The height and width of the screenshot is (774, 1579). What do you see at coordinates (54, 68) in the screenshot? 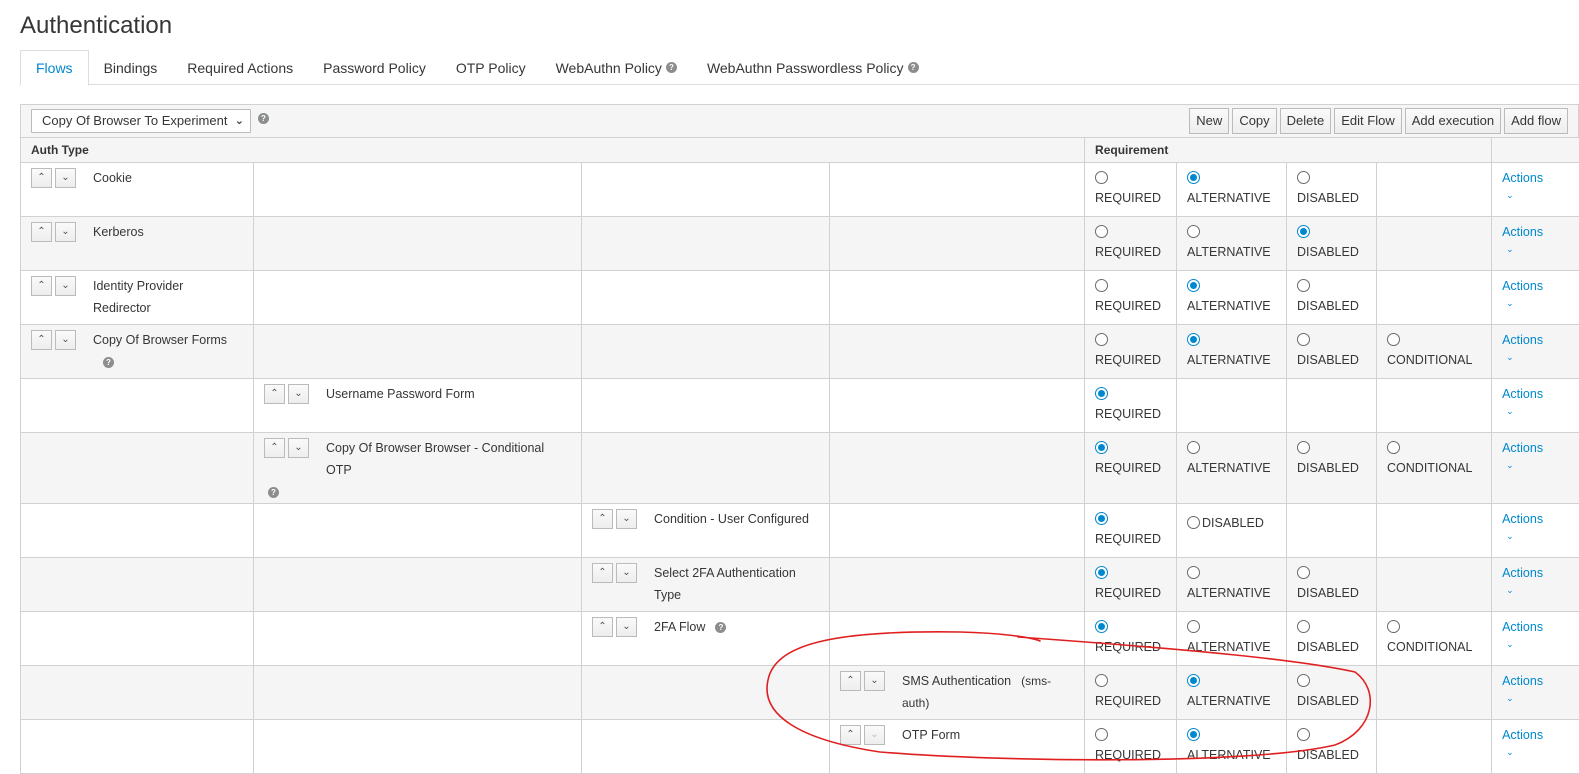
I see `tab-flows: Flows` at bounding box center [54, 68].